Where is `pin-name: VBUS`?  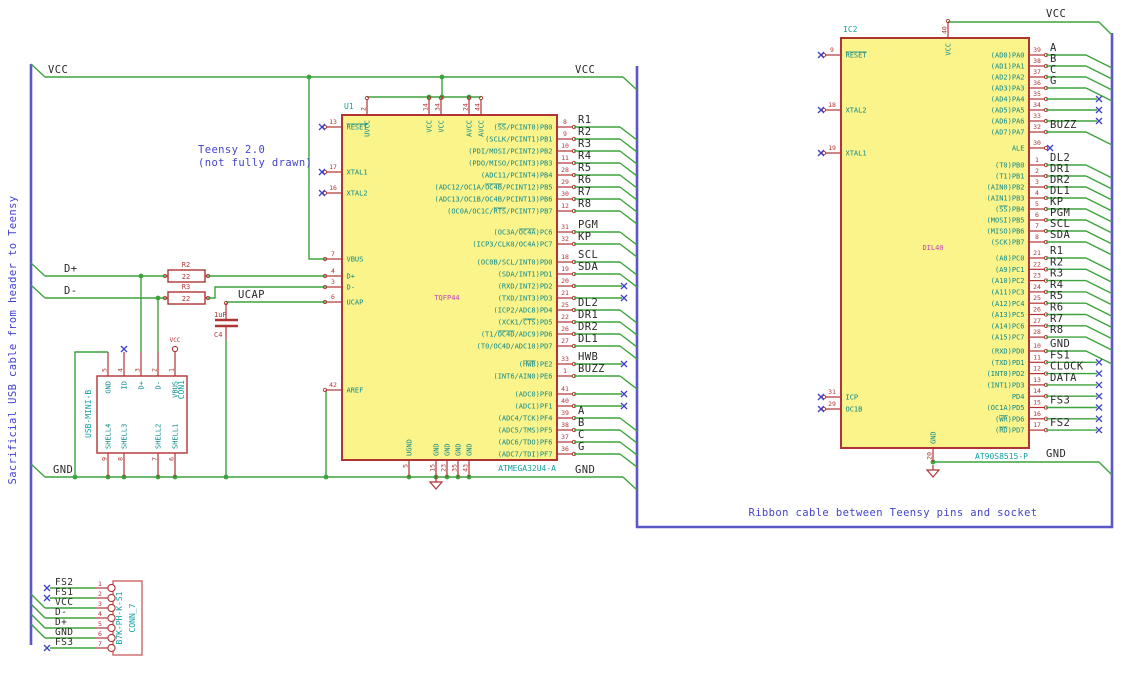
pin-name: VBUS is located at coordinates (176, 389).